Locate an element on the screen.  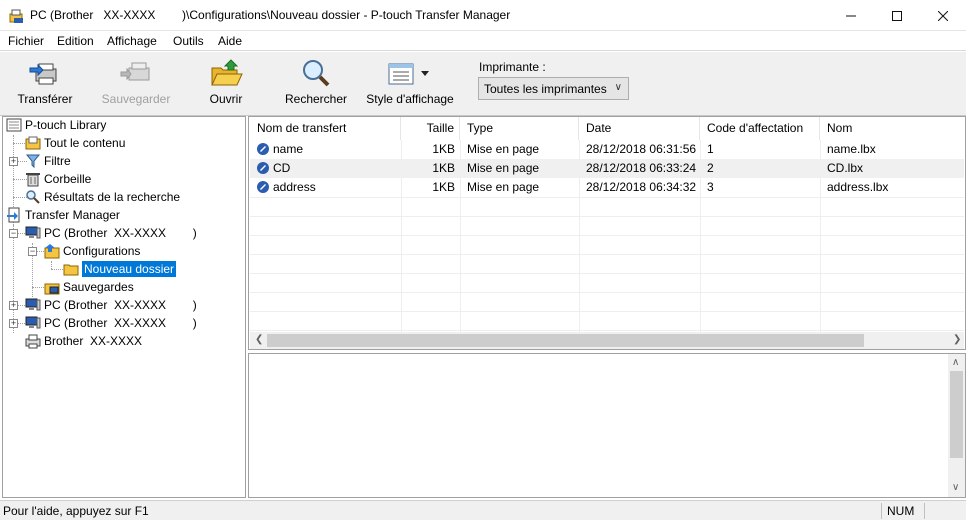
app-icon is located at coordinates (16, 16).